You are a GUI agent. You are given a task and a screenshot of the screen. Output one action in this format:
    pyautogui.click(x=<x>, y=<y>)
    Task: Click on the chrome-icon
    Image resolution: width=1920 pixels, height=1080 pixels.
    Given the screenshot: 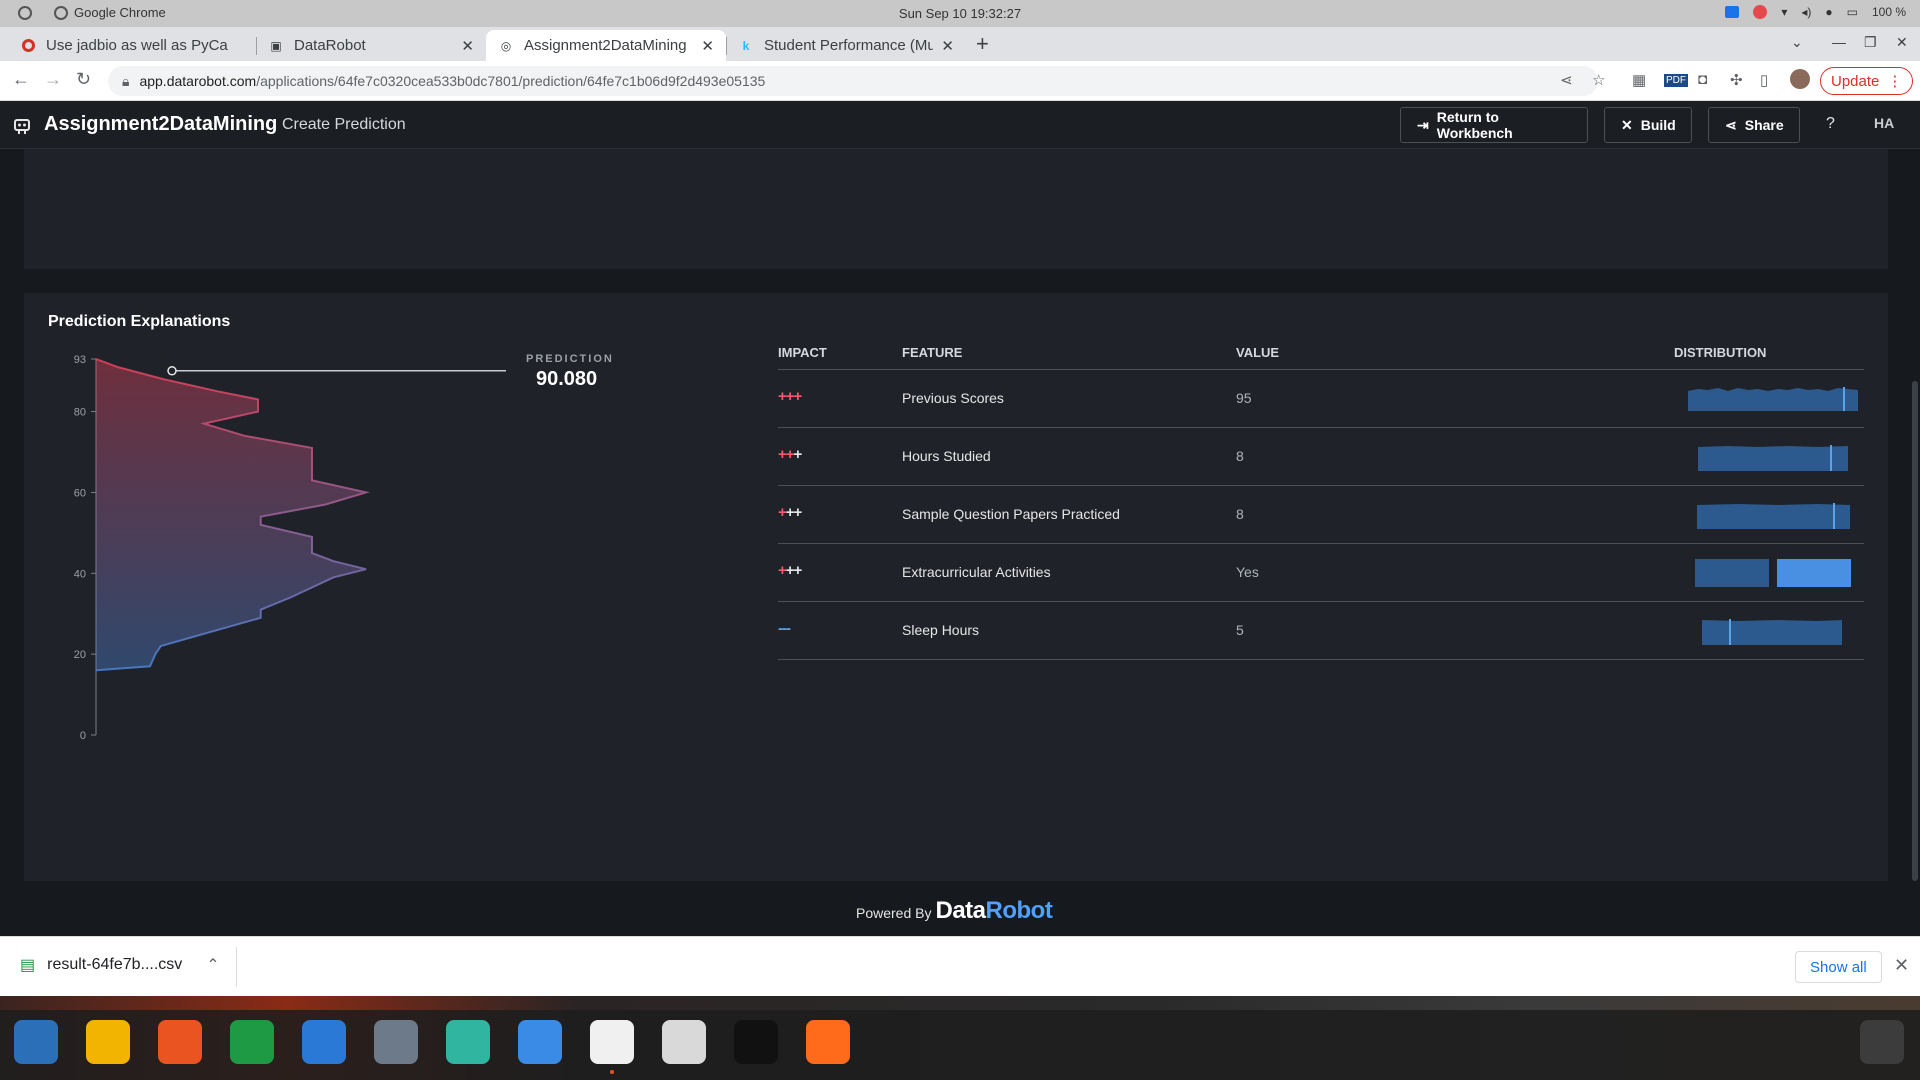 What is the action you would take?
    pyautogui.click(x=612, y=1042)
    